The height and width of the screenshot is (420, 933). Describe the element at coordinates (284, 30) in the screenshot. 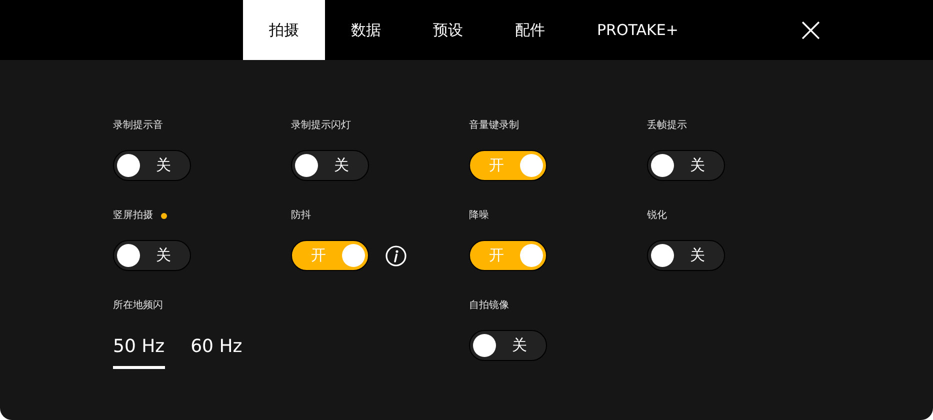

I see `tab: 拍摄` at that location.